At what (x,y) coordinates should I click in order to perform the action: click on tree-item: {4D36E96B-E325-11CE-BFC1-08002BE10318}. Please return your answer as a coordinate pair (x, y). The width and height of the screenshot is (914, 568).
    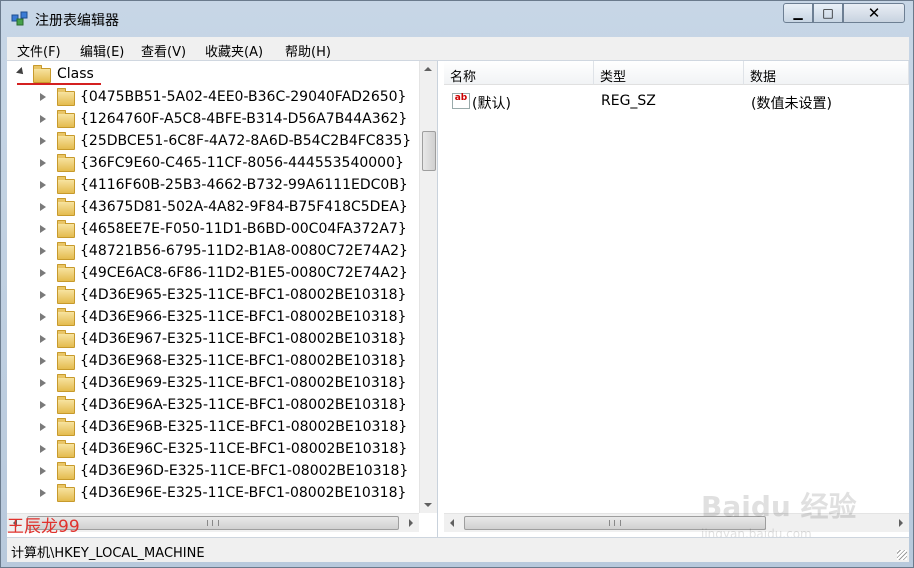
    Looking at the image, I should click on (212, 428).